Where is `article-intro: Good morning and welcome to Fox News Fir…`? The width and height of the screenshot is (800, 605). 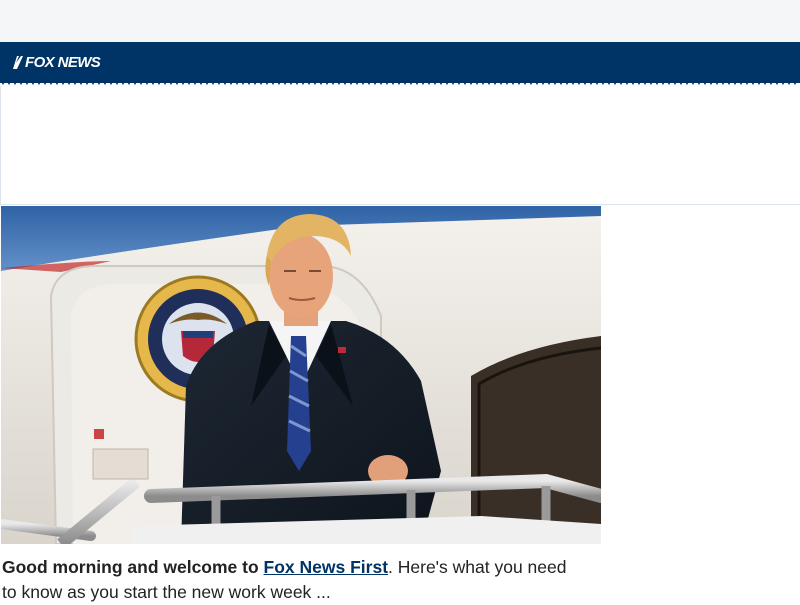
article-intro: Good morning and welcome to Fox News Fir… is located at coordinates (302, 580).